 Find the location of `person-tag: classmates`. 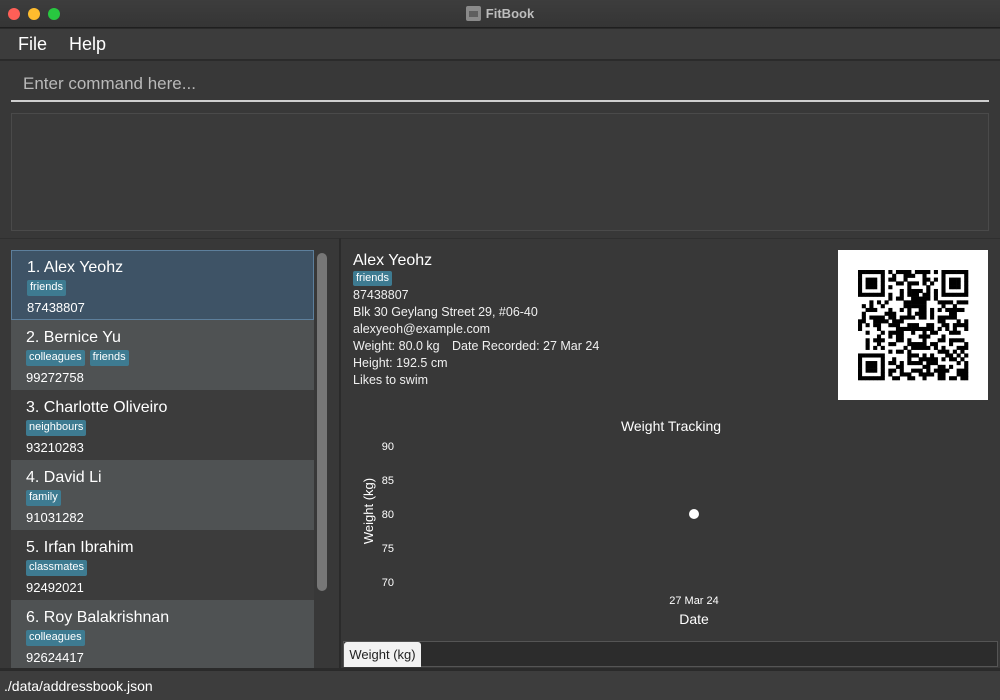

person-tag: classmates is located at coordinates (57, 568).